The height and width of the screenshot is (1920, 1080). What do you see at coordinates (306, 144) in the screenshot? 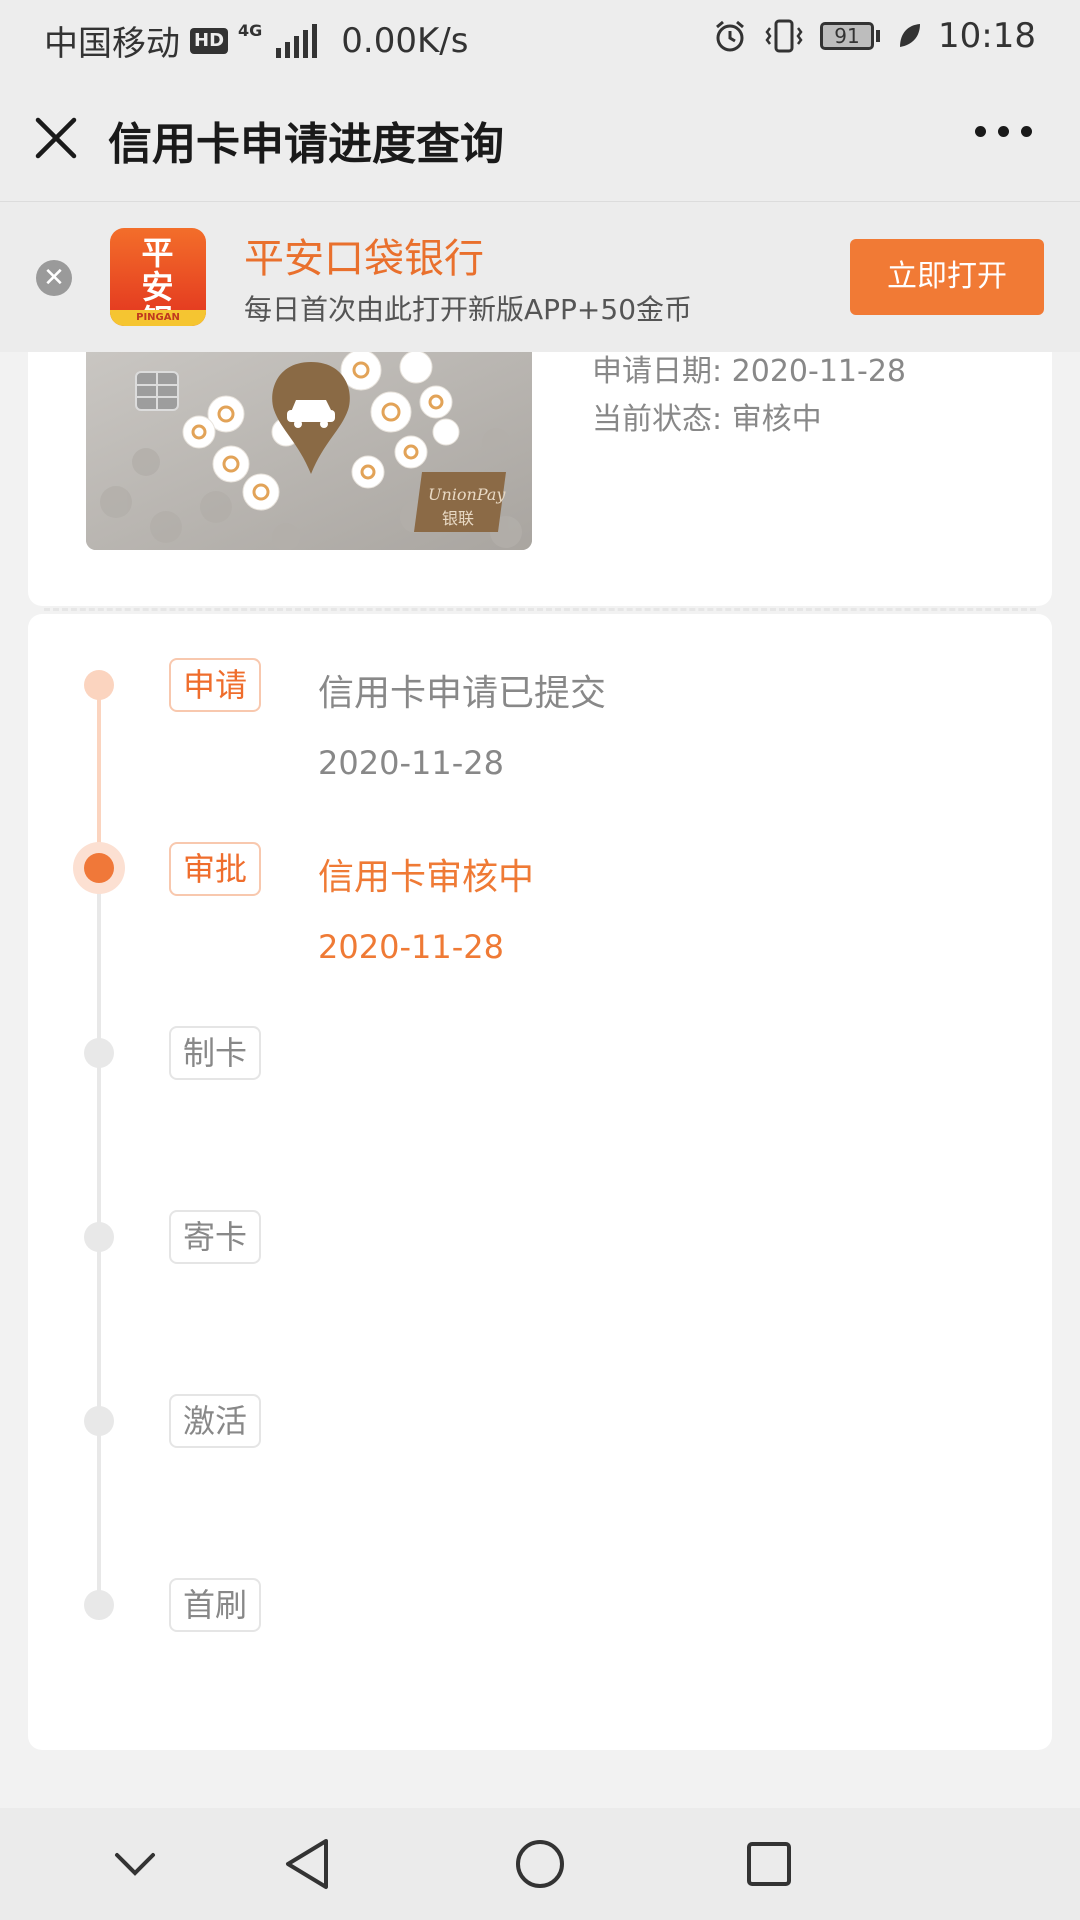
I see `page-title: 信用卡申请进度查询` at bounding box center [306, 144].